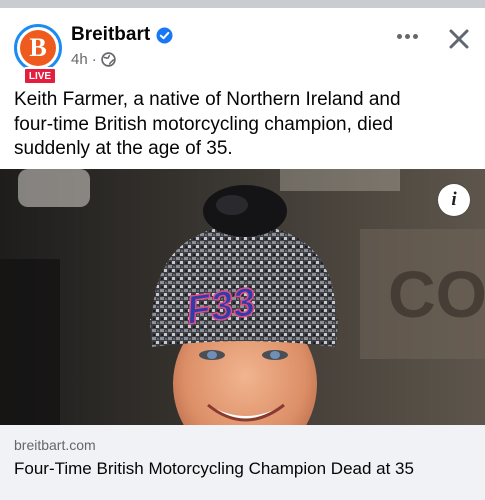 The width and height of the screenshot is (485, 500). I want to click on live-badge: LIVE, so click(40, 76).